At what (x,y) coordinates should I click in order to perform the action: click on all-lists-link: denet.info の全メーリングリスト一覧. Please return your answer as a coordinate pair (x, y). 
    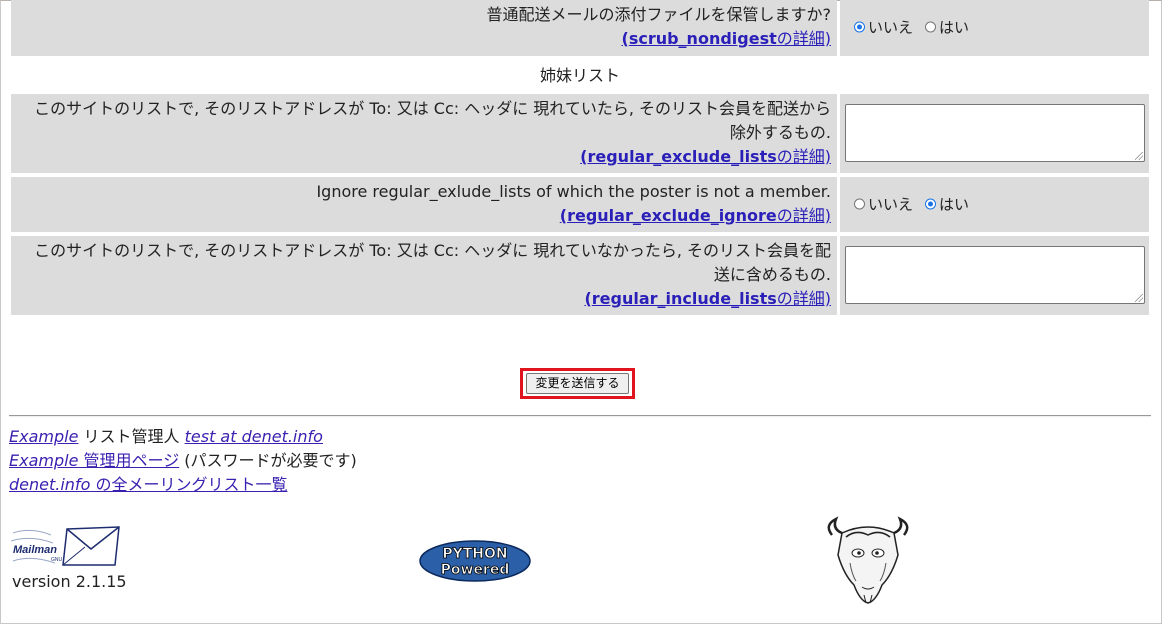
    Looking at the image, I should click on (148, 484).